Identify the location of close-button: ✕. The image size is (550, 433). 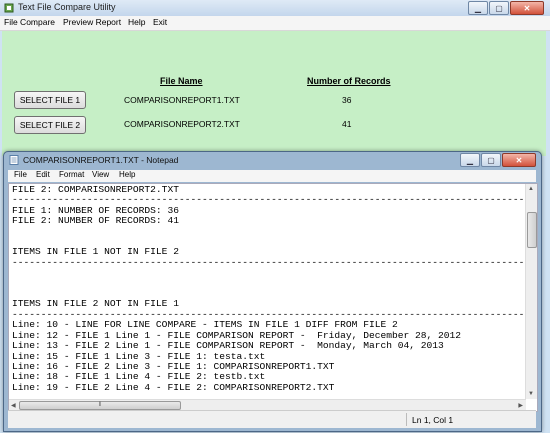
(527, 8).